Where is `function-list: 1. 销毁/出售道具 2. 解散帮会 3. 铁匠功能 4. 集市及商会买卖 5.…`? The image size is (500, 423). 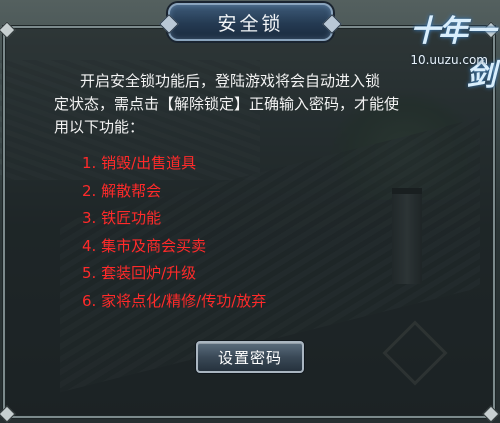 function-list: 1. 销毁/出售道具 2. 解散帮会 3. 铁匠功能 4. 集市及商会买卖 5.… is located at coordinates (174, 233).